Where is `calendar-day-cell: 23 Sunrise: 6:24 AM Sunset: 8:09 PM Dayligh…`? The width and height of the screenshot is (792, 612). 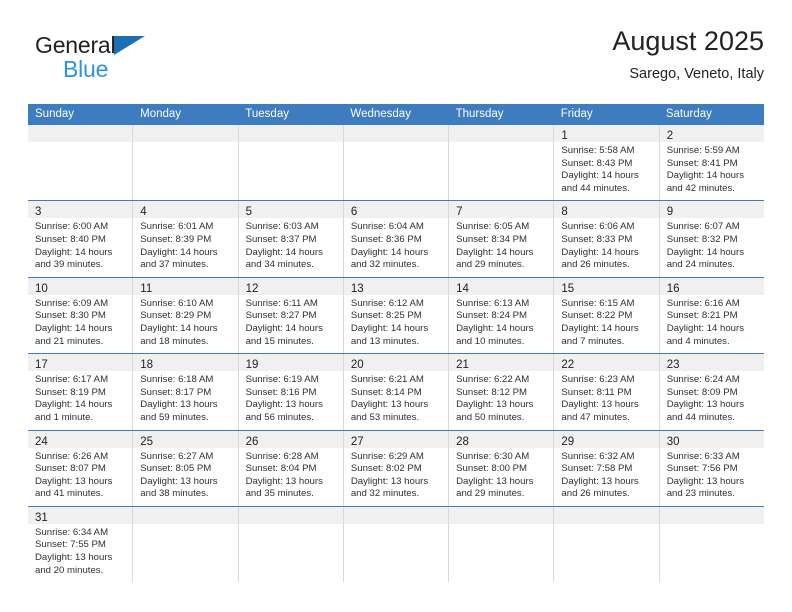 calendar-day-cell: 23 Sunrise: 6:24 AM Sunset: 8:09 PM Dayligh… is located at coordinates (711, 392).